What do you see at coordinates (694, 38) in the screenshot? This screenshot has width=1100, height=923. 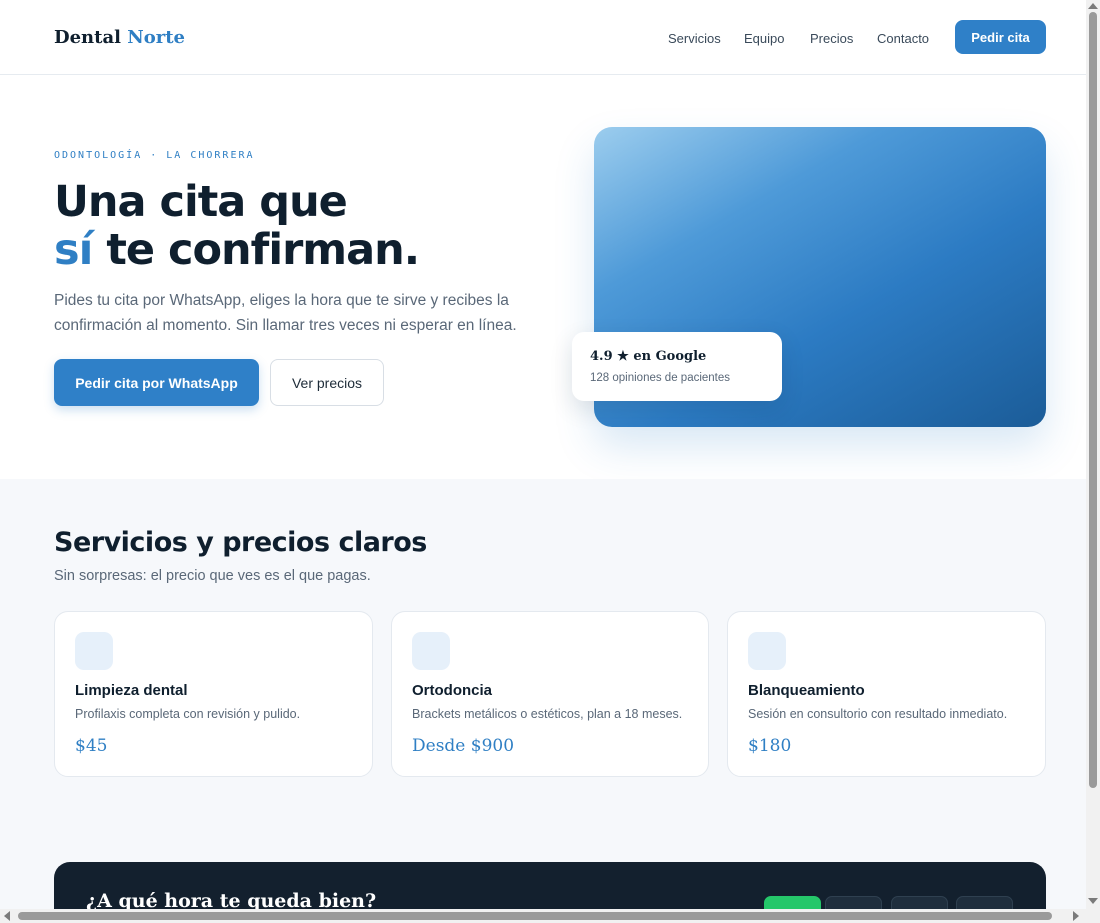 I see `nav-servicios: Servicios` at bounding box center [694, 38].